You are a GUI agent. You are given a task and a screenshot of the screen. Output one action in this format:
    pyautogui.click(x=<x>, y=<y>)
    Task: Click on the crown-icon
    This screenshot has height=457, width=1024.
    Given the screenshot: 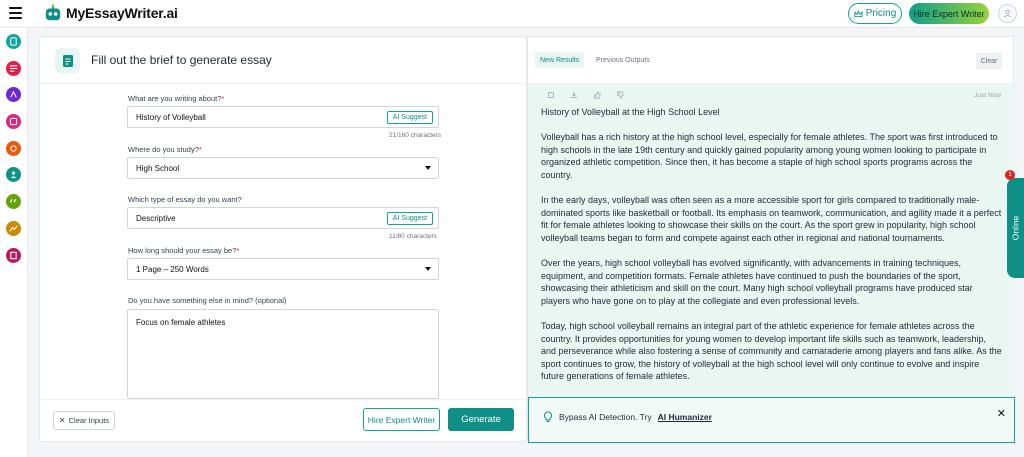 What is the action you would take?
    pyautogui.click(x=858, y=13)
    